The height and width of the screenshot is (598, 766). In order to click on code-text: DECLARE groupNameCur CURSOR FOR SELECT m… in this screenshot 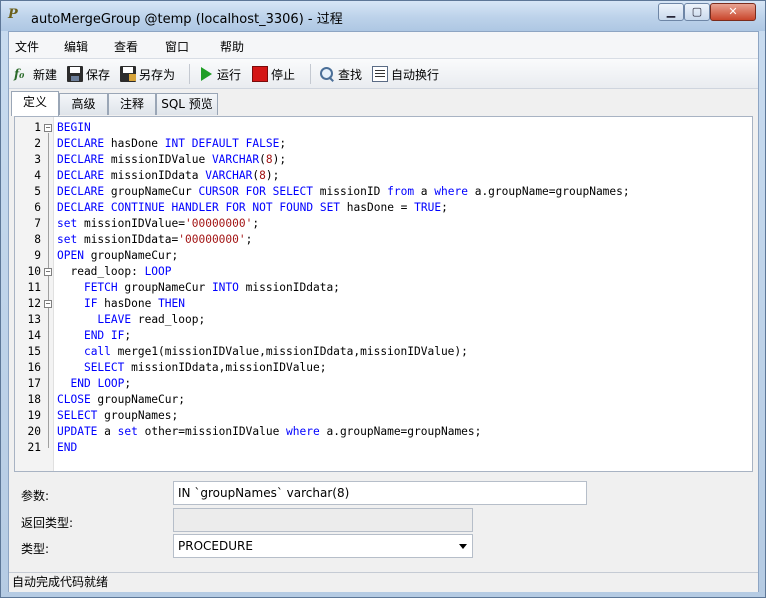, I will do `click(343, 191)`.